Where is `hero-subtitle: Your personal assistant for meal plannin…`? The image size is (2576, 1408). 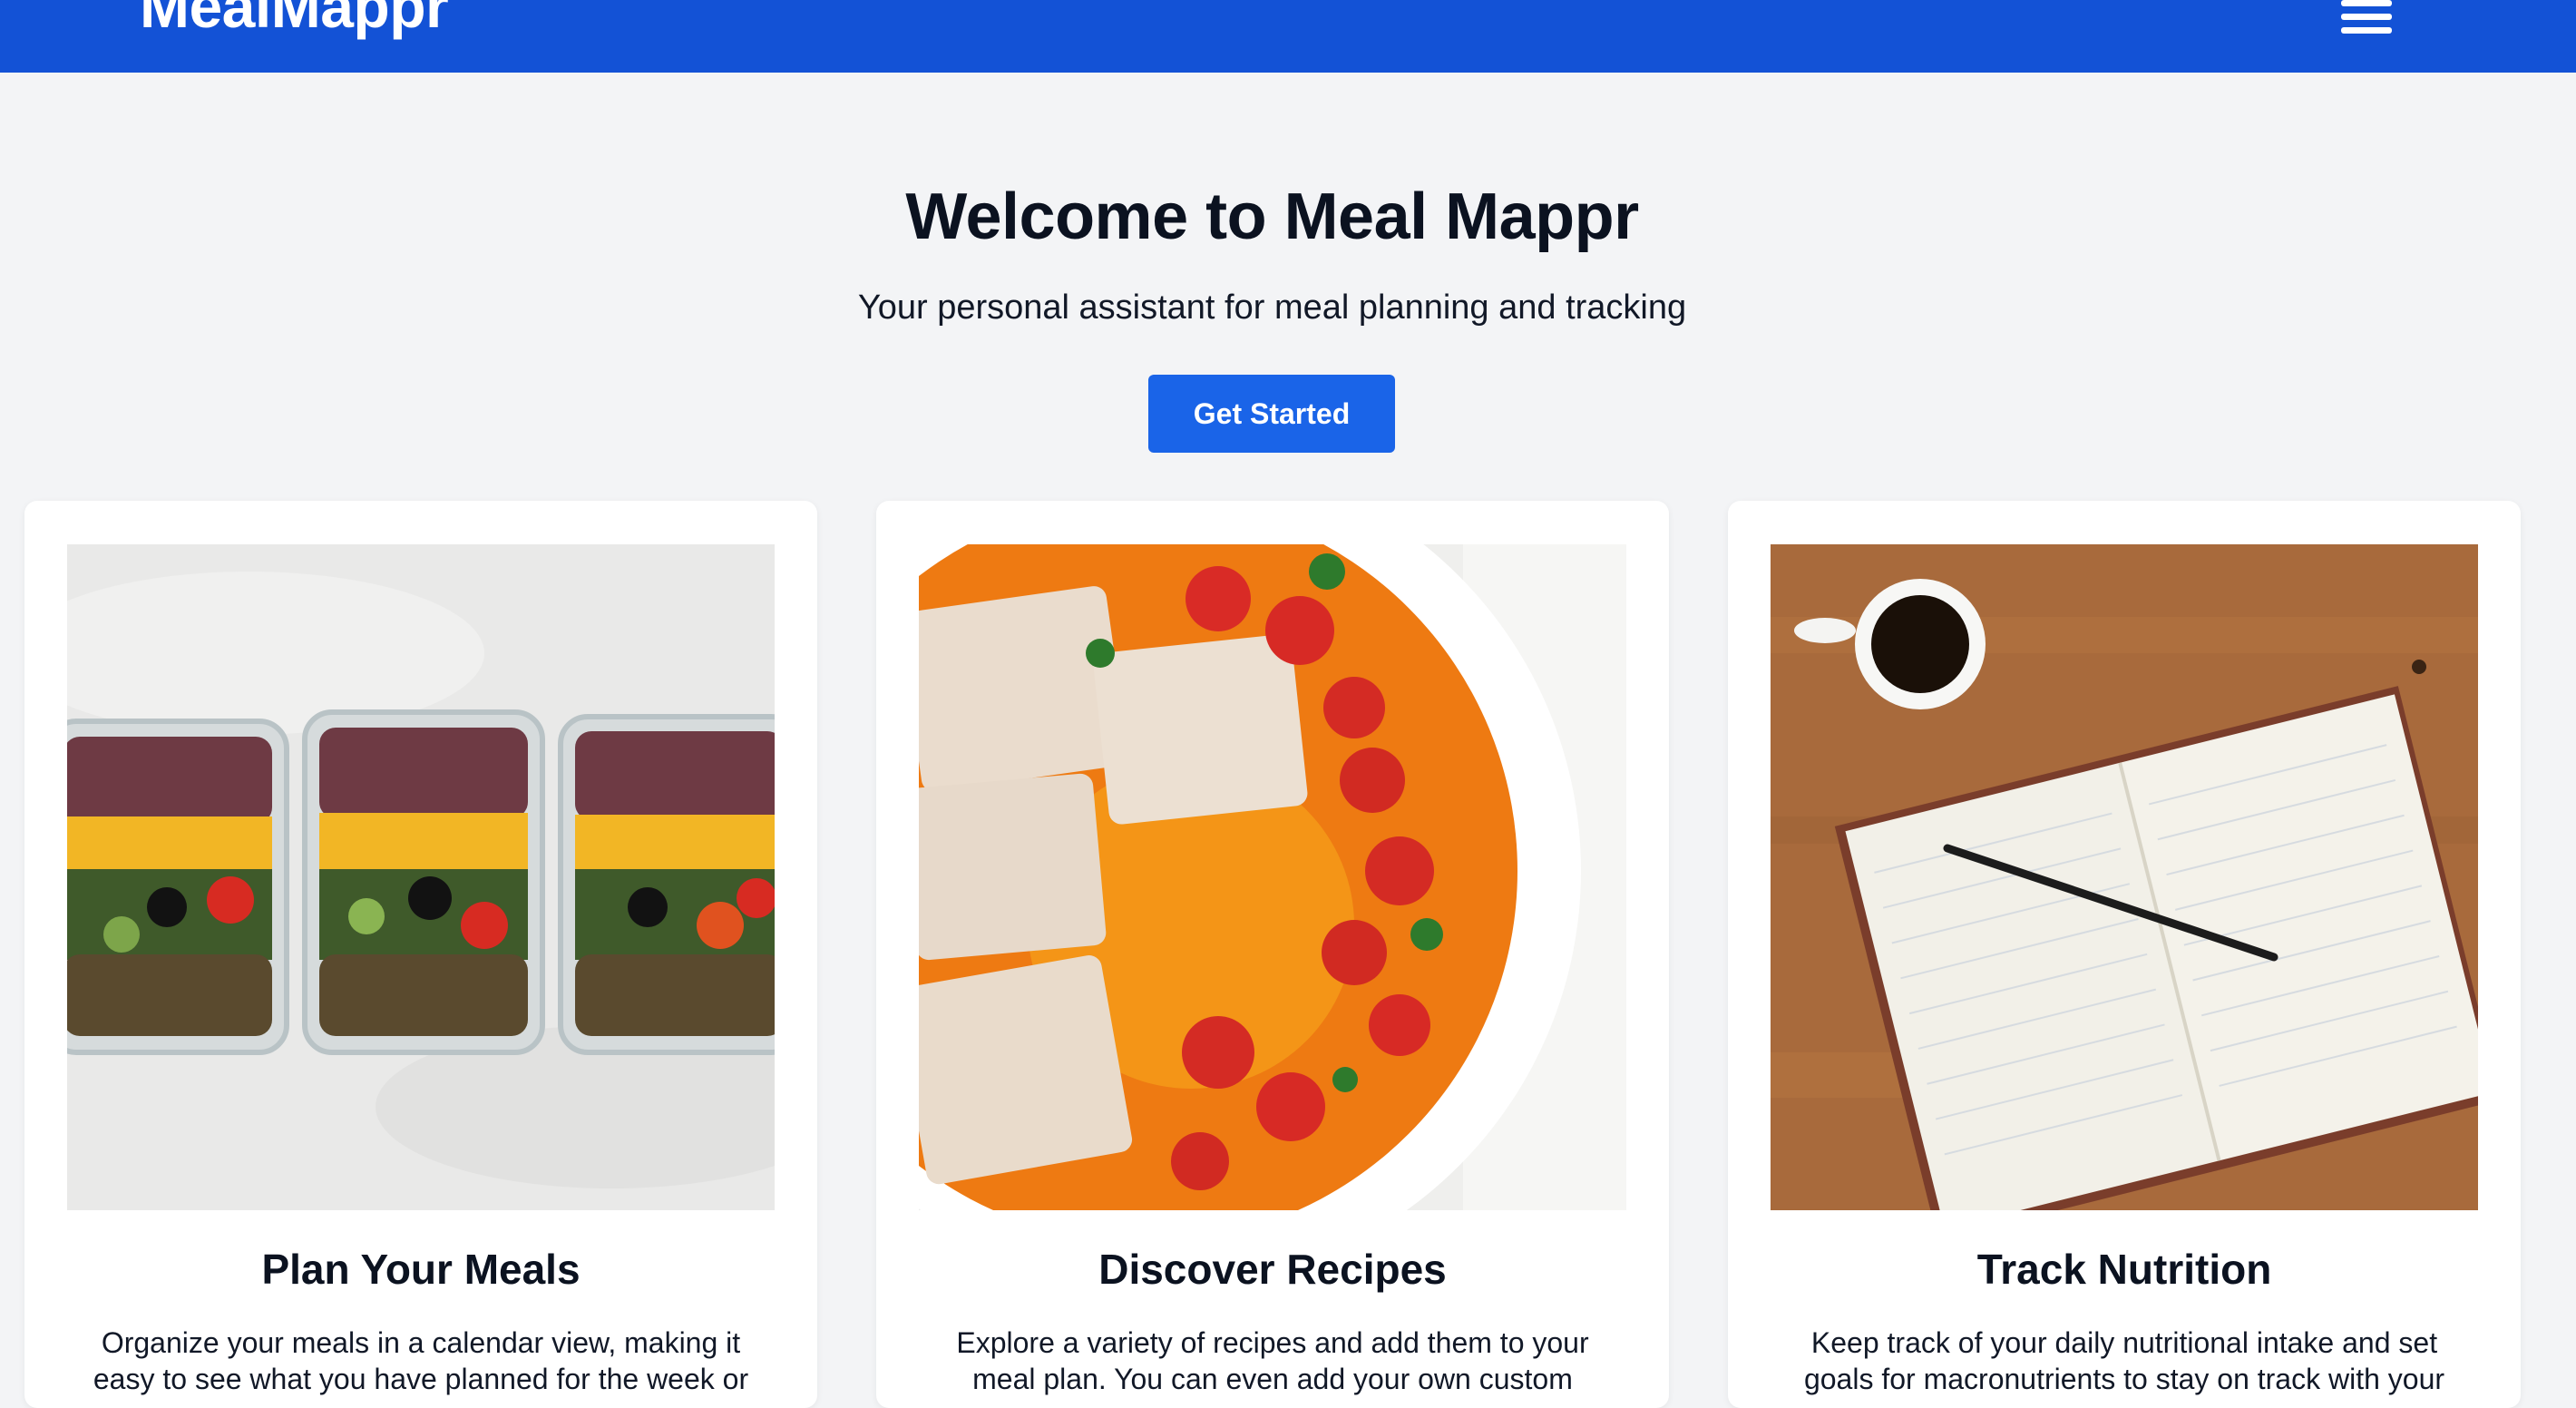
hero-subtitle: Your personal assistant for meal plannin… is located at coordinates (1272, 307).